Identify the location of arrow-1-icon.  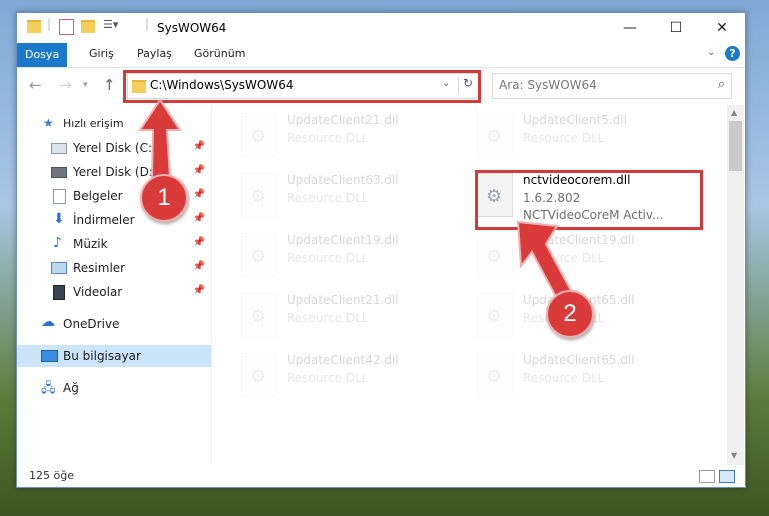
(160, 138).